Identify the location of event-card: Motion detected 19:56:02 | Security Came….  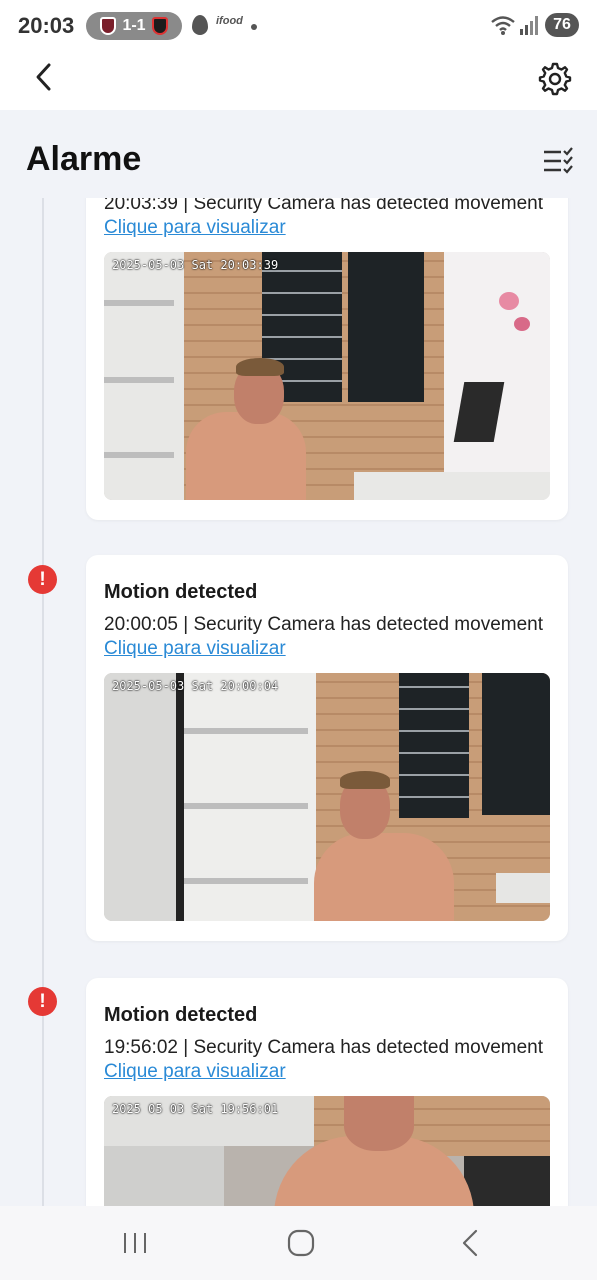
(327, 1092).